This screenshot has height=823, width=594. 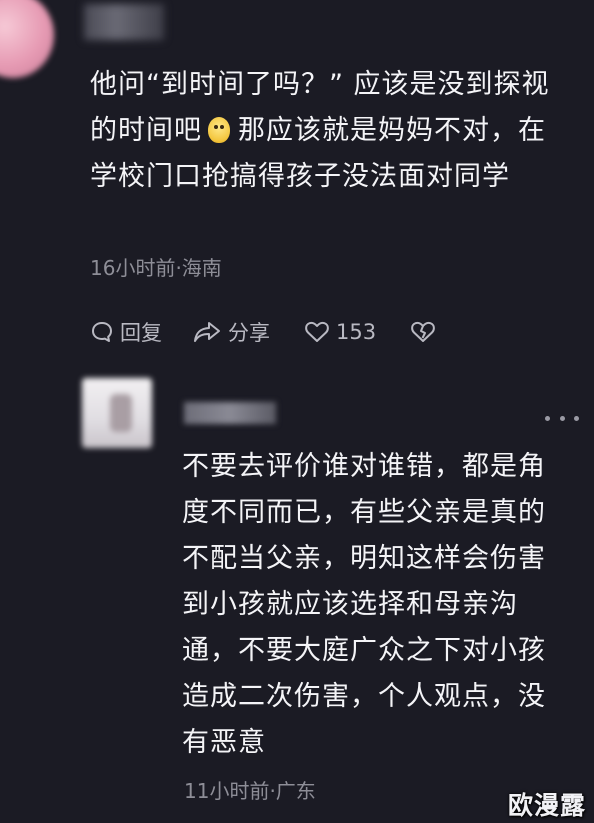 What do you see at coordinates (207, 332) in the screenshot?
I see `share-icon` at bounding box center [207, 332].